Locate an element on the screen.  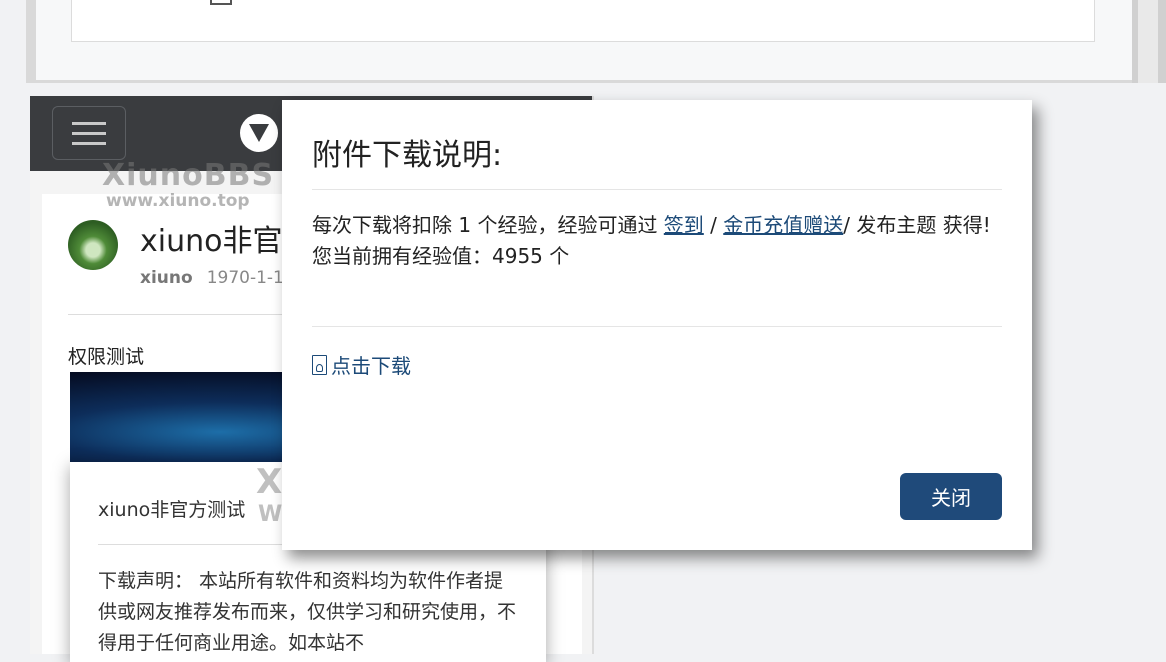
menu-toggle-button is located at coordinates (89, 133).